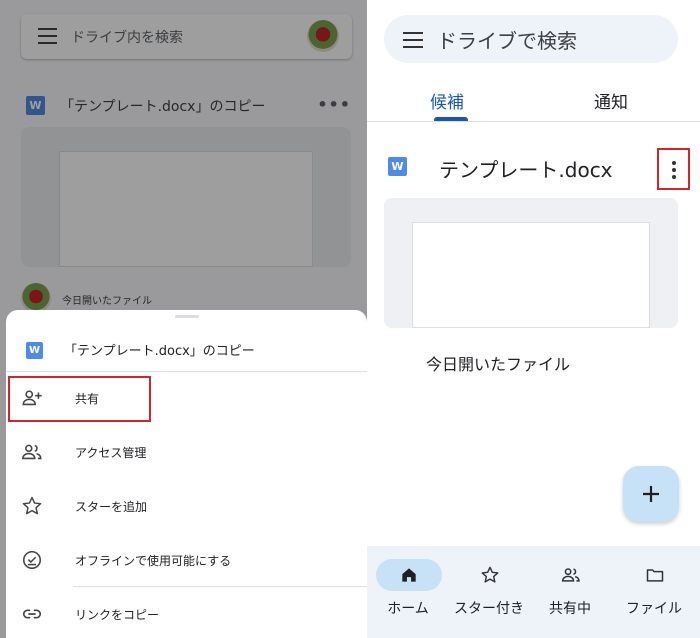 Image resolution: width=700 pixels, height=638 pixels. What do you see at coordinates (220, 586) in the screenshot?
I see `divider` at bounding box center [220, 586].